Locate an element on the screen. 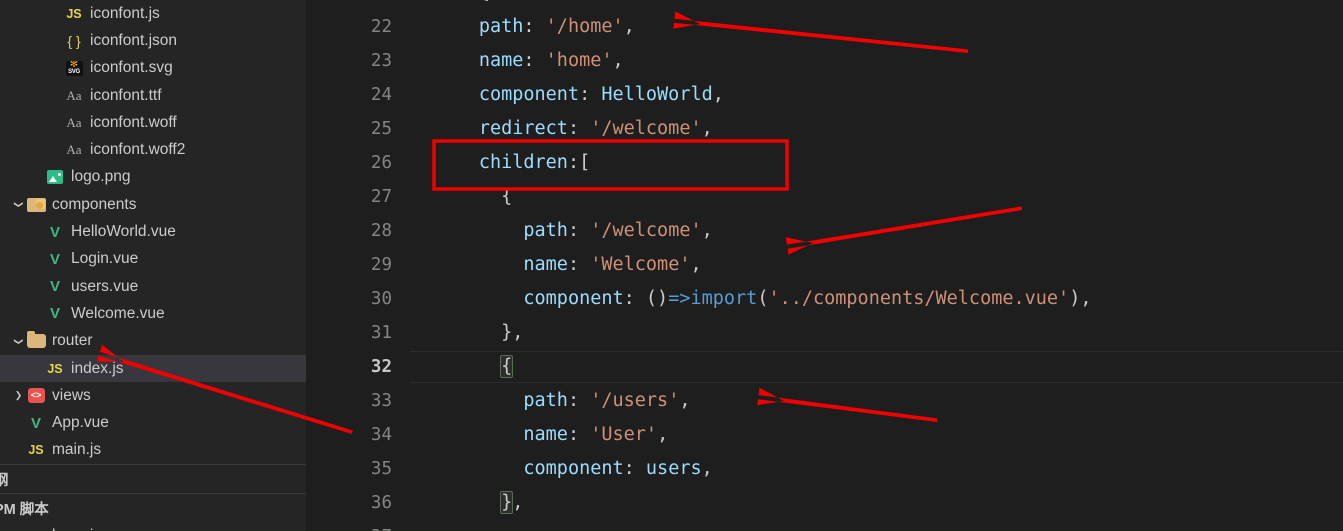  code-line: 25 redirect: '/welcome', is located at coordinates (824, 129).